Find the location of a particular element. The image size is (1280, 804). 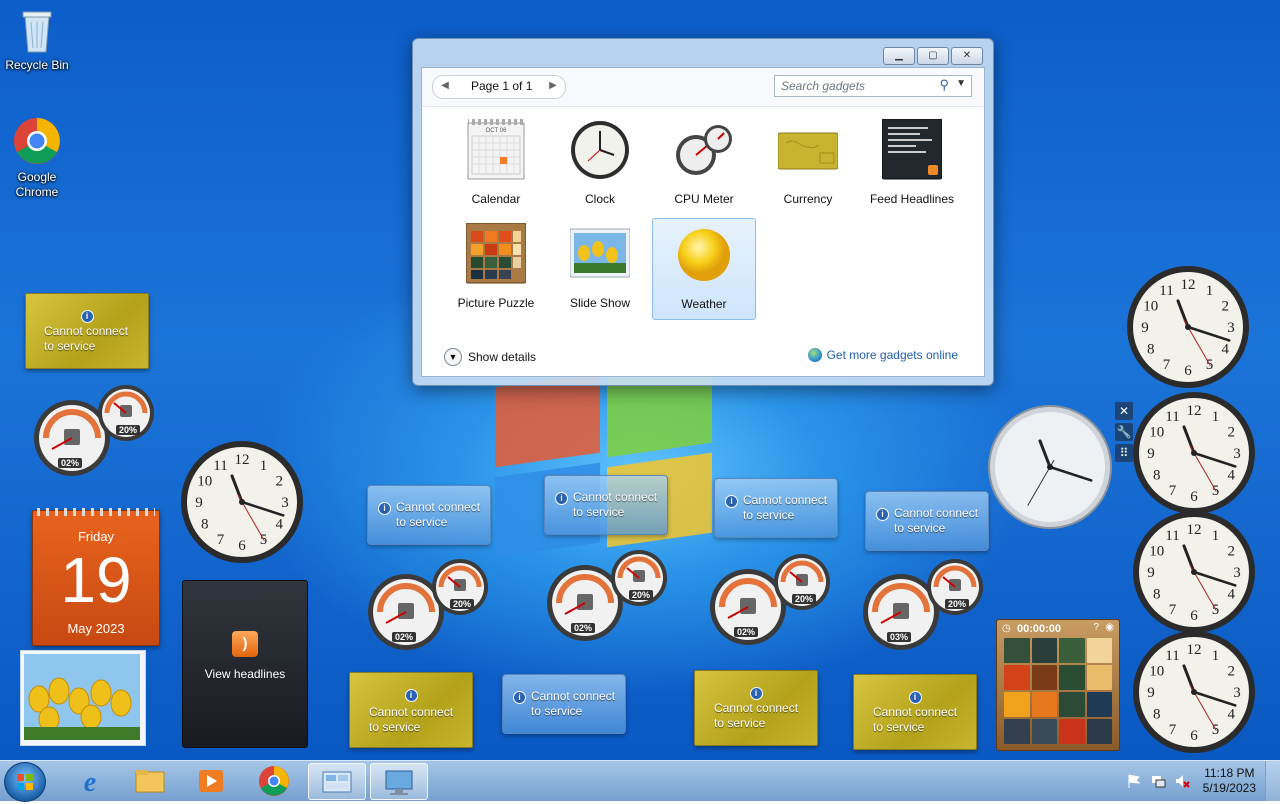

drag-handle-icon: ⠿ is located at coordinates (1124, 453).